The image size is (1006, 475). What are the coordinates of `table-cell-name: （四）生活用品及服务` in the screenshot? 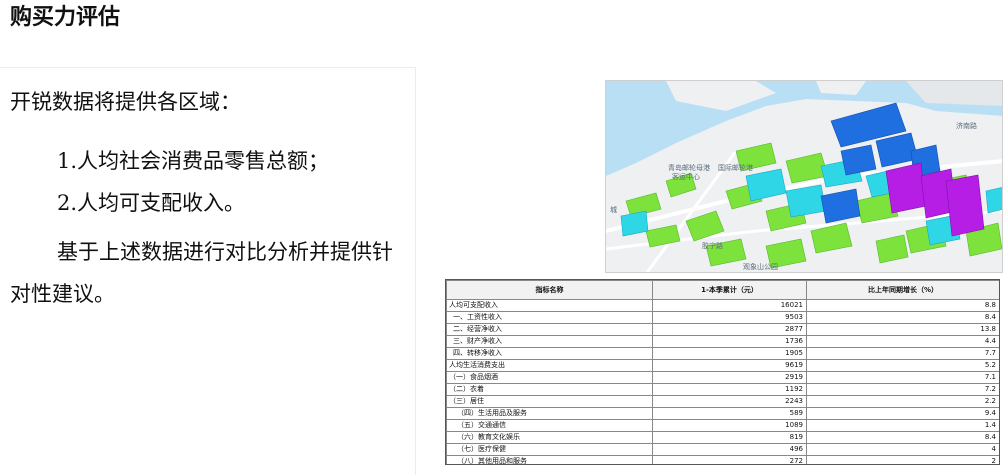 It's located at (549, 413).